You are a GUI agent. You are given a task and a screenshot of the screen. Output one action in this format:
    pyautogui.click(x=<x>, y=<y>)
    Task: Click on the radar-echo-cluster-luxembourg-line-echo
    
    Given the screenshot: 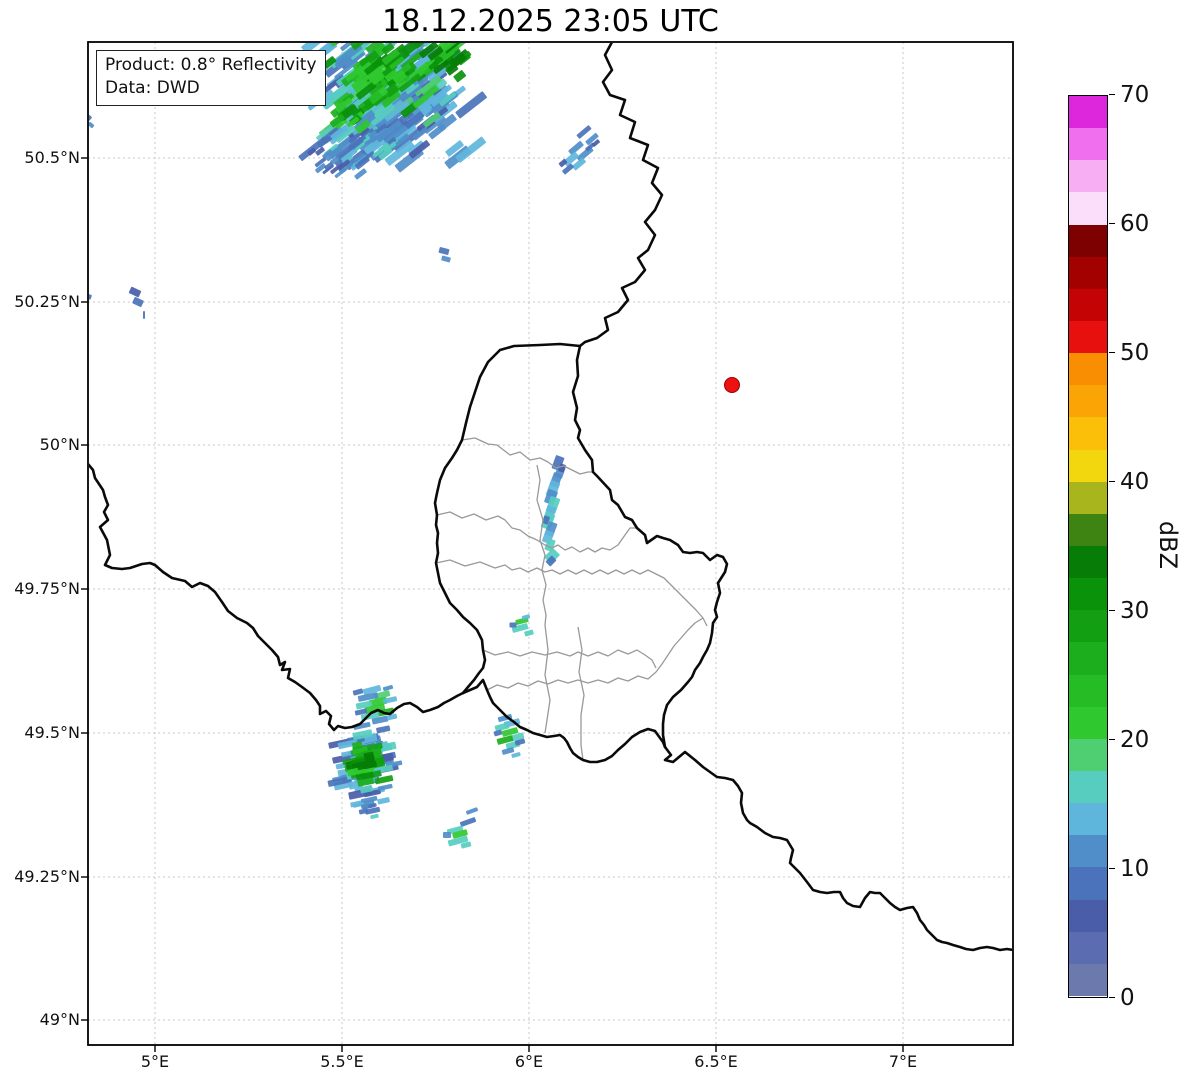 What is the action you would take?
    pyautogui.click(x=553, y=511)
    